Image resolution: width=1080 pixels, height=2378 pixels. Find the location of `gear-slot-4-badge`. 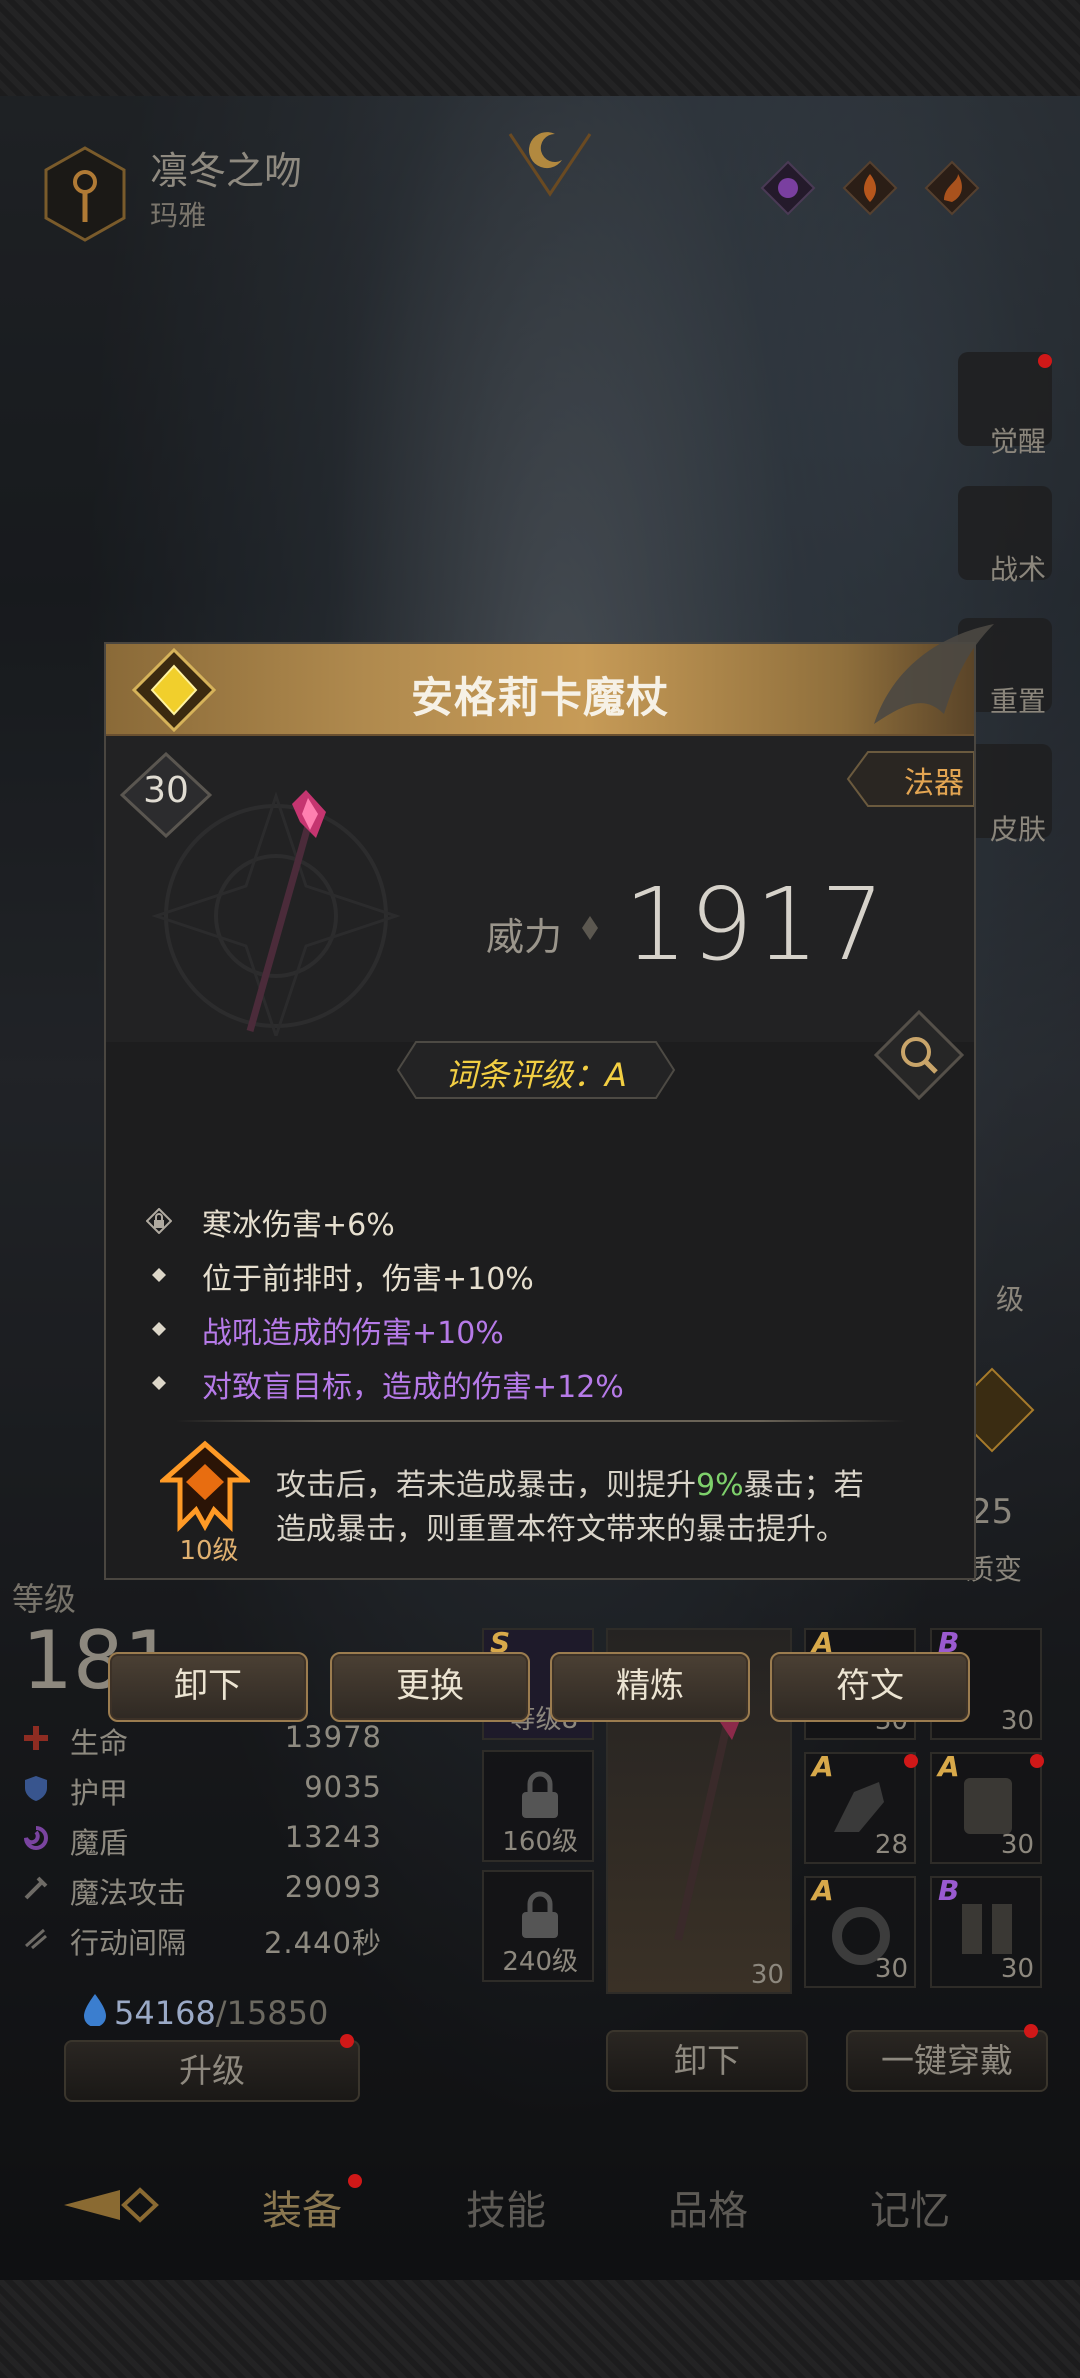

gear-slot-4-badge is located at coordinates (1037, 1761).